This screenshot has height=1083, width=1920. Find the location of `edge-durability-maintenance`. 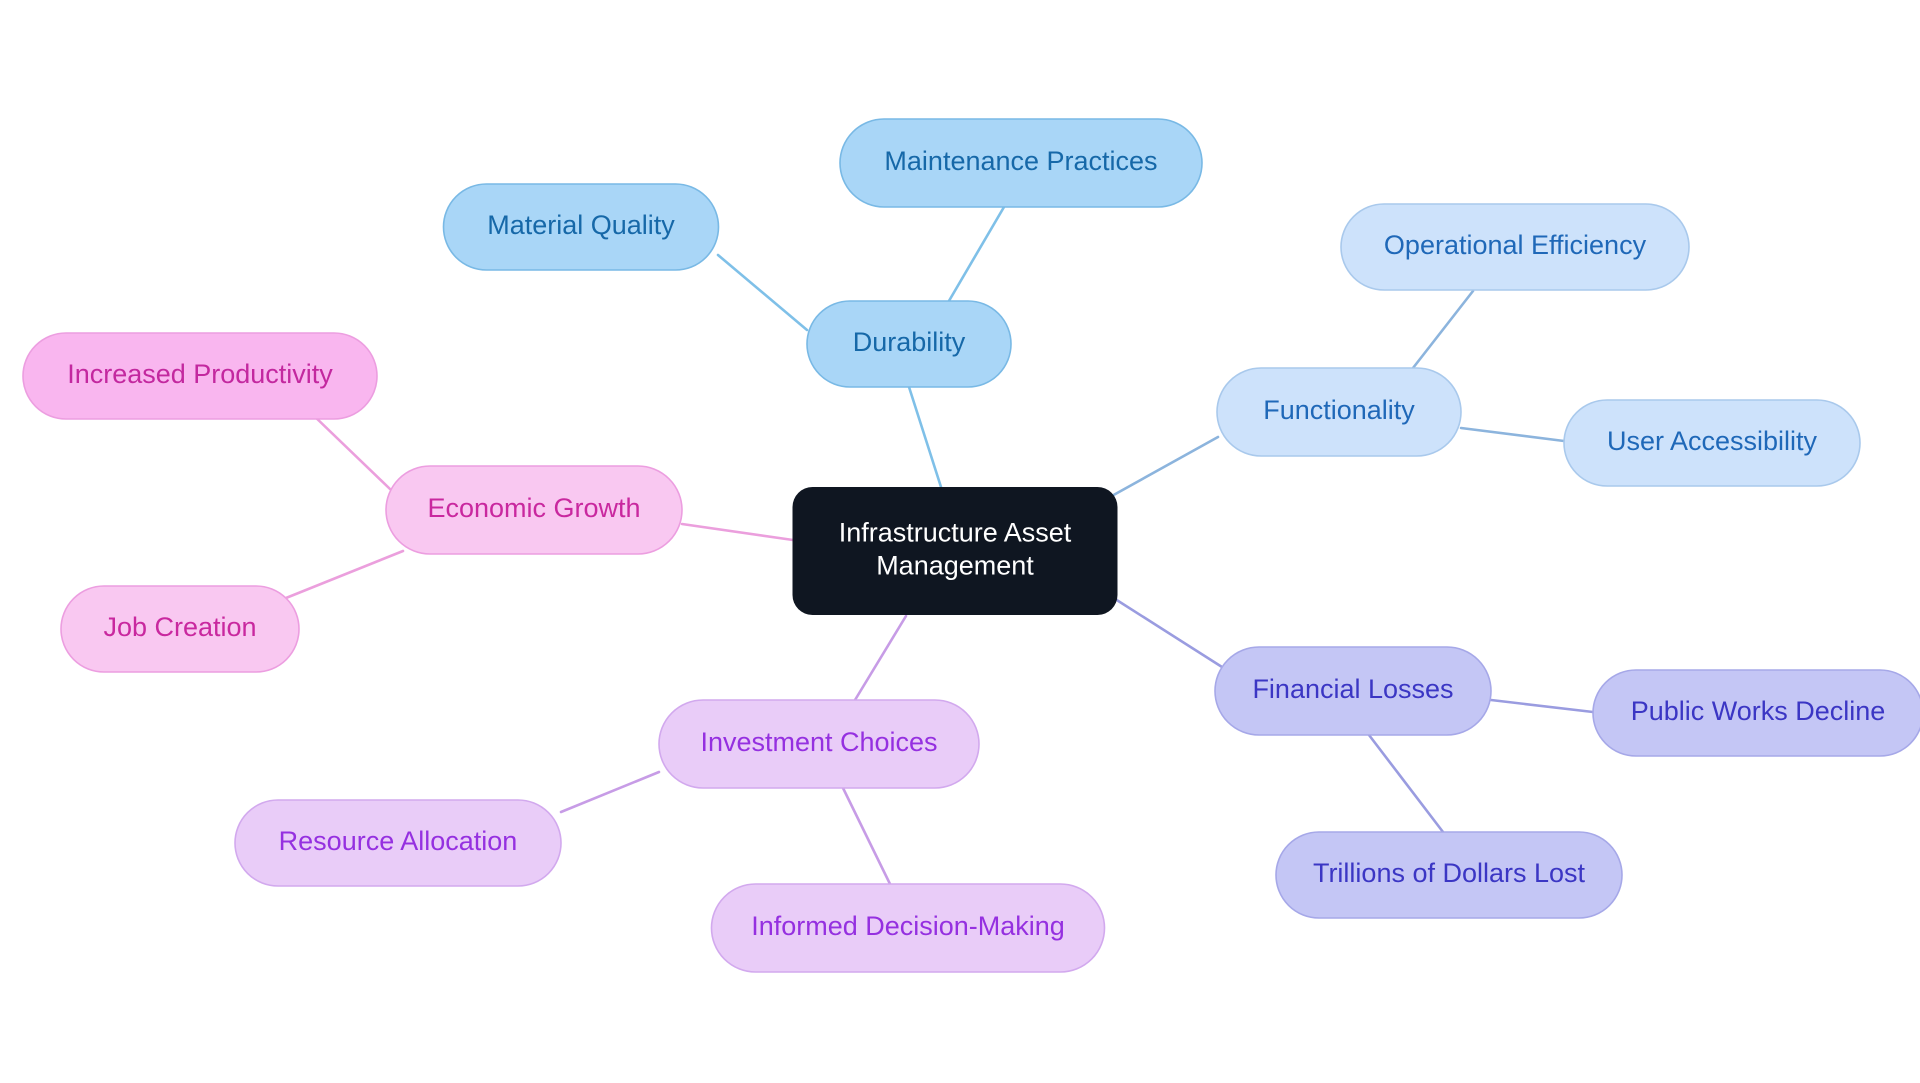

edge-durability-maintenance is located at coordinates (975, 256).